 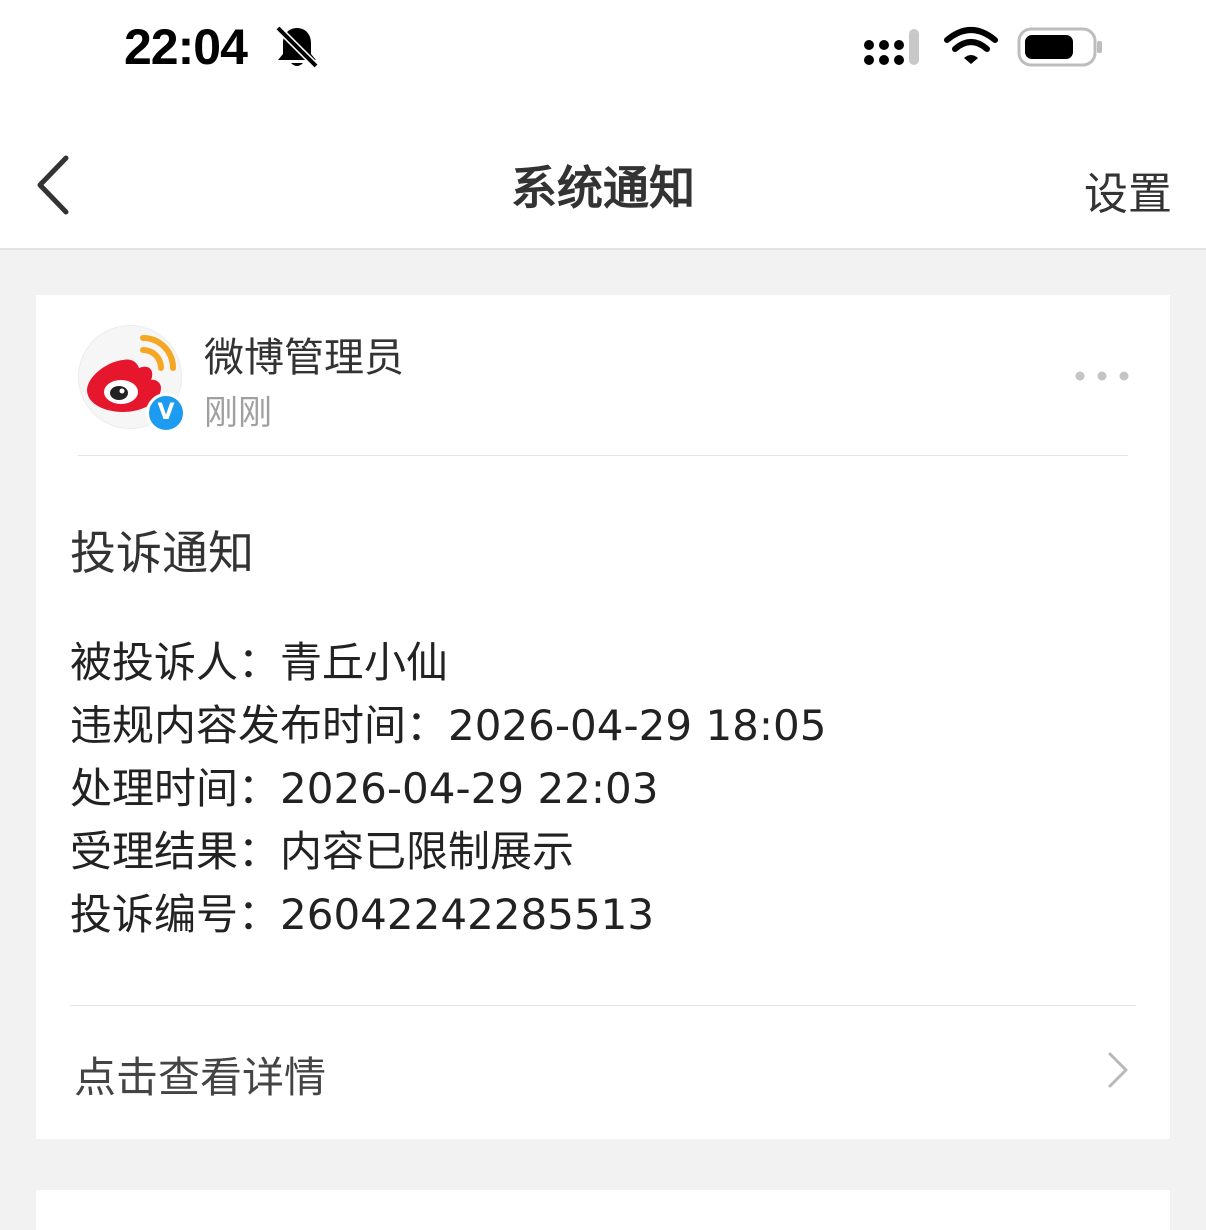 I want to click on detail-row: 被投诉人：青丘小仙, so click(x=448, y=662).